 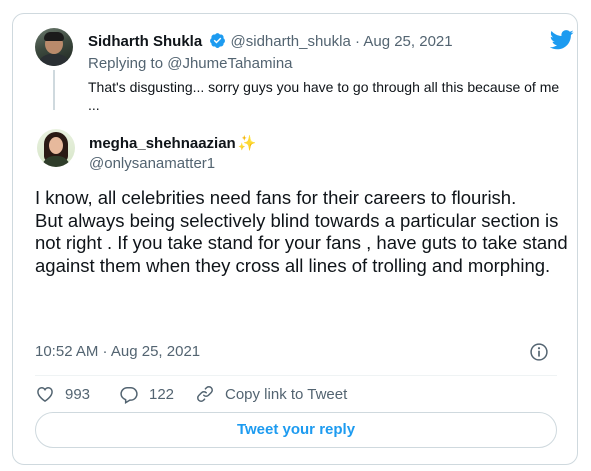 I want to click on like-count: 993, so click(x=78, y=394).